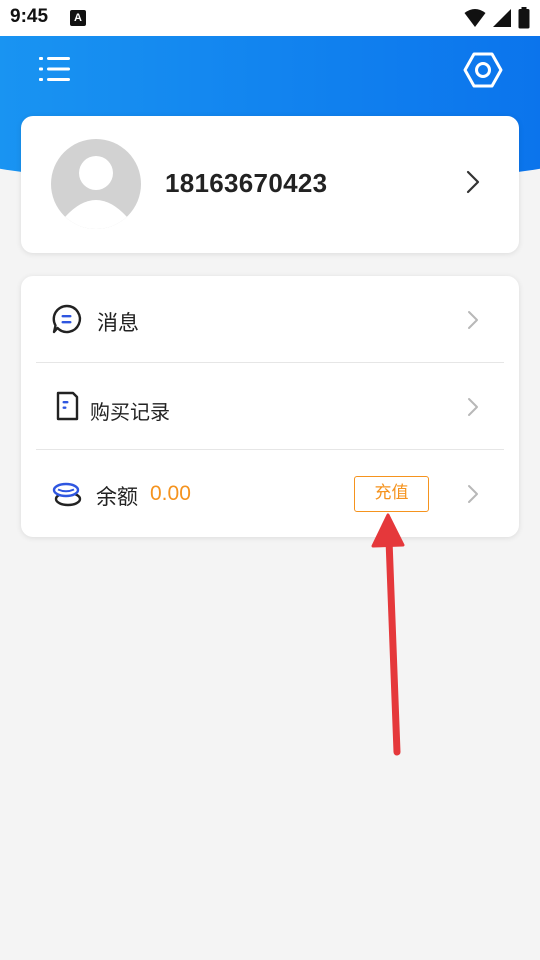  Describe the element at coordinates (391, 494) in the screenshot. I see `recharge-button: 充值` at that location.